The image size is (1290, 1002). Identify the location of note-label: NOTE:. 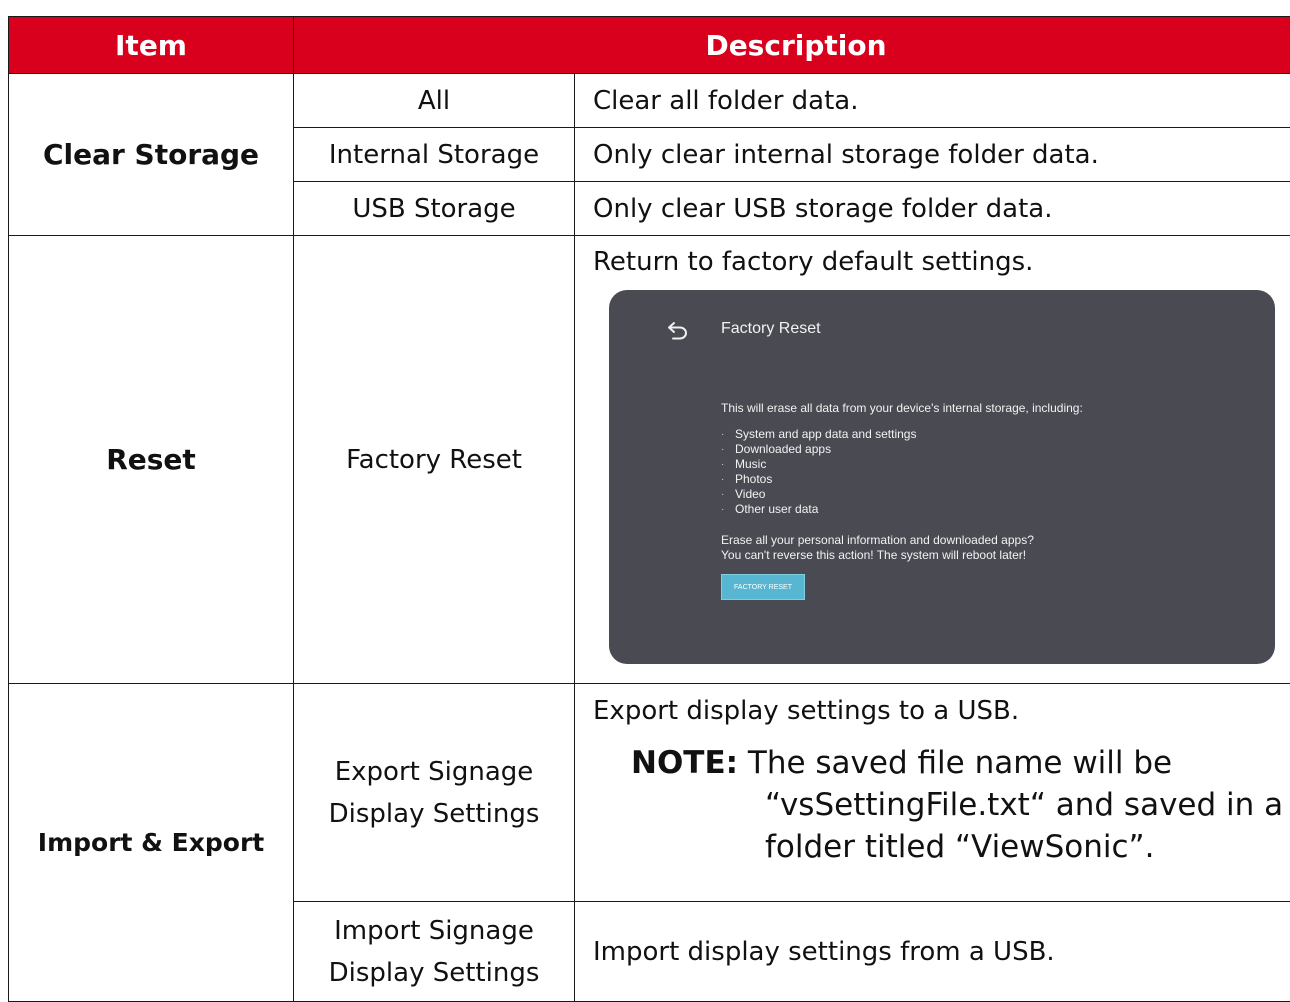
(665, 763).